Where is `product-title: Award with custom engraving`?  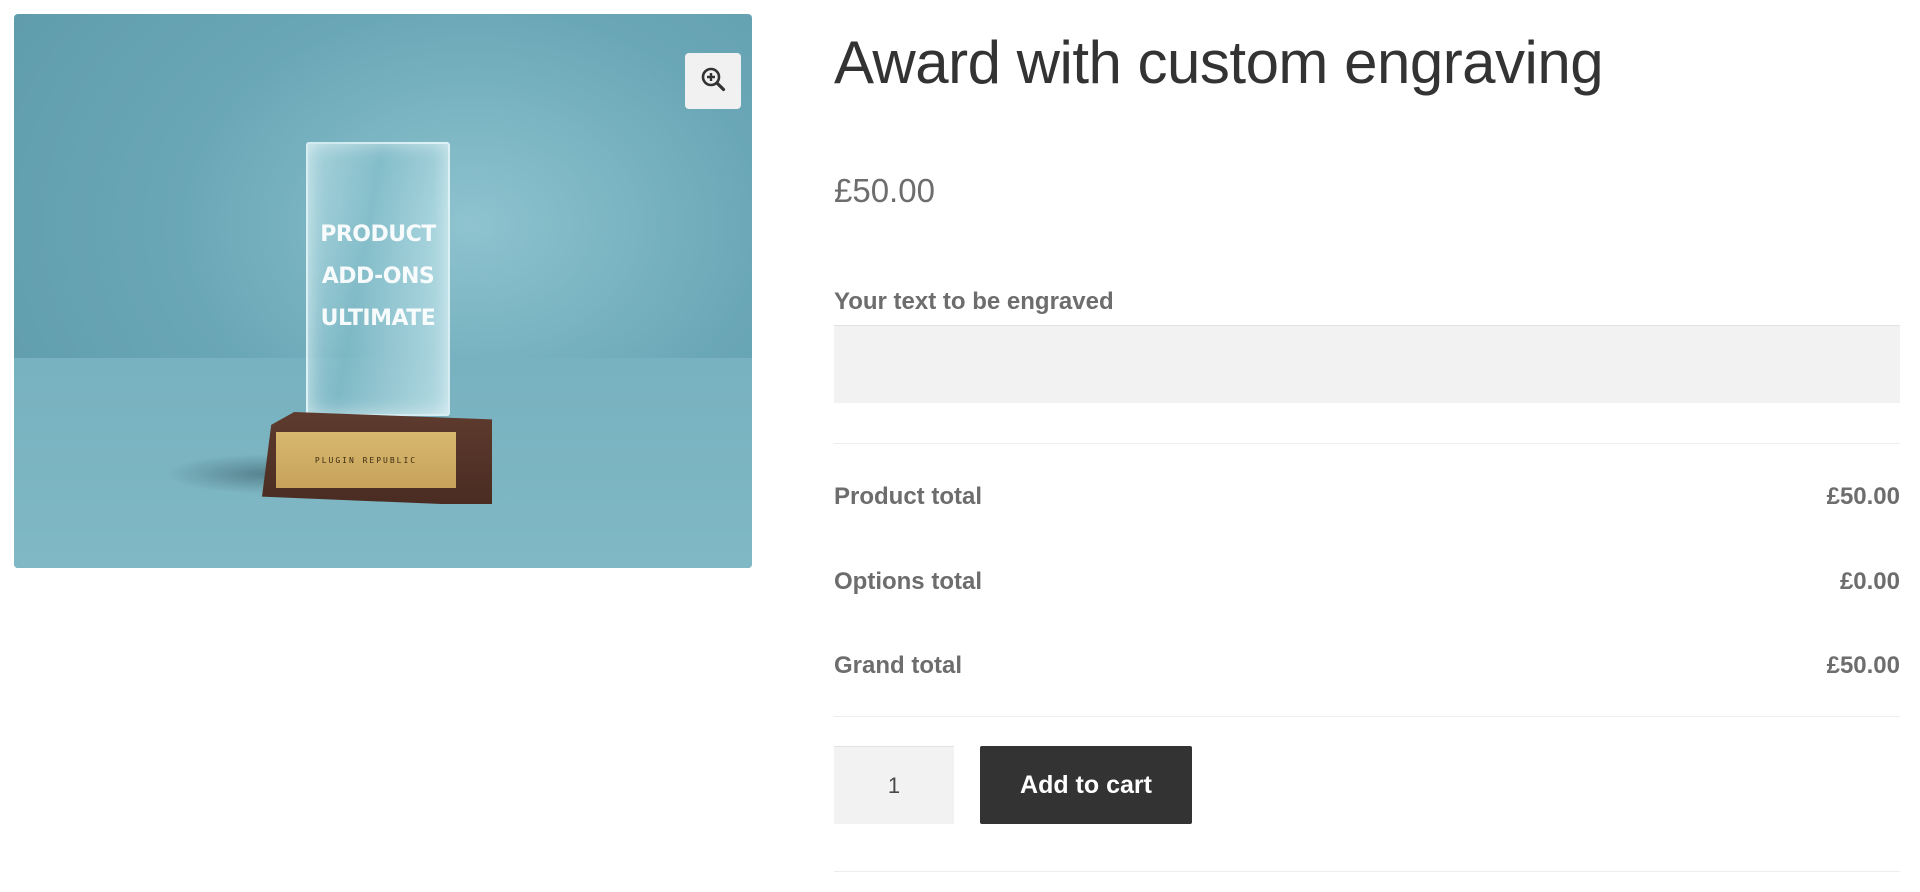
product-title: Award with custom engraving is located at coordinates (1219, 62).